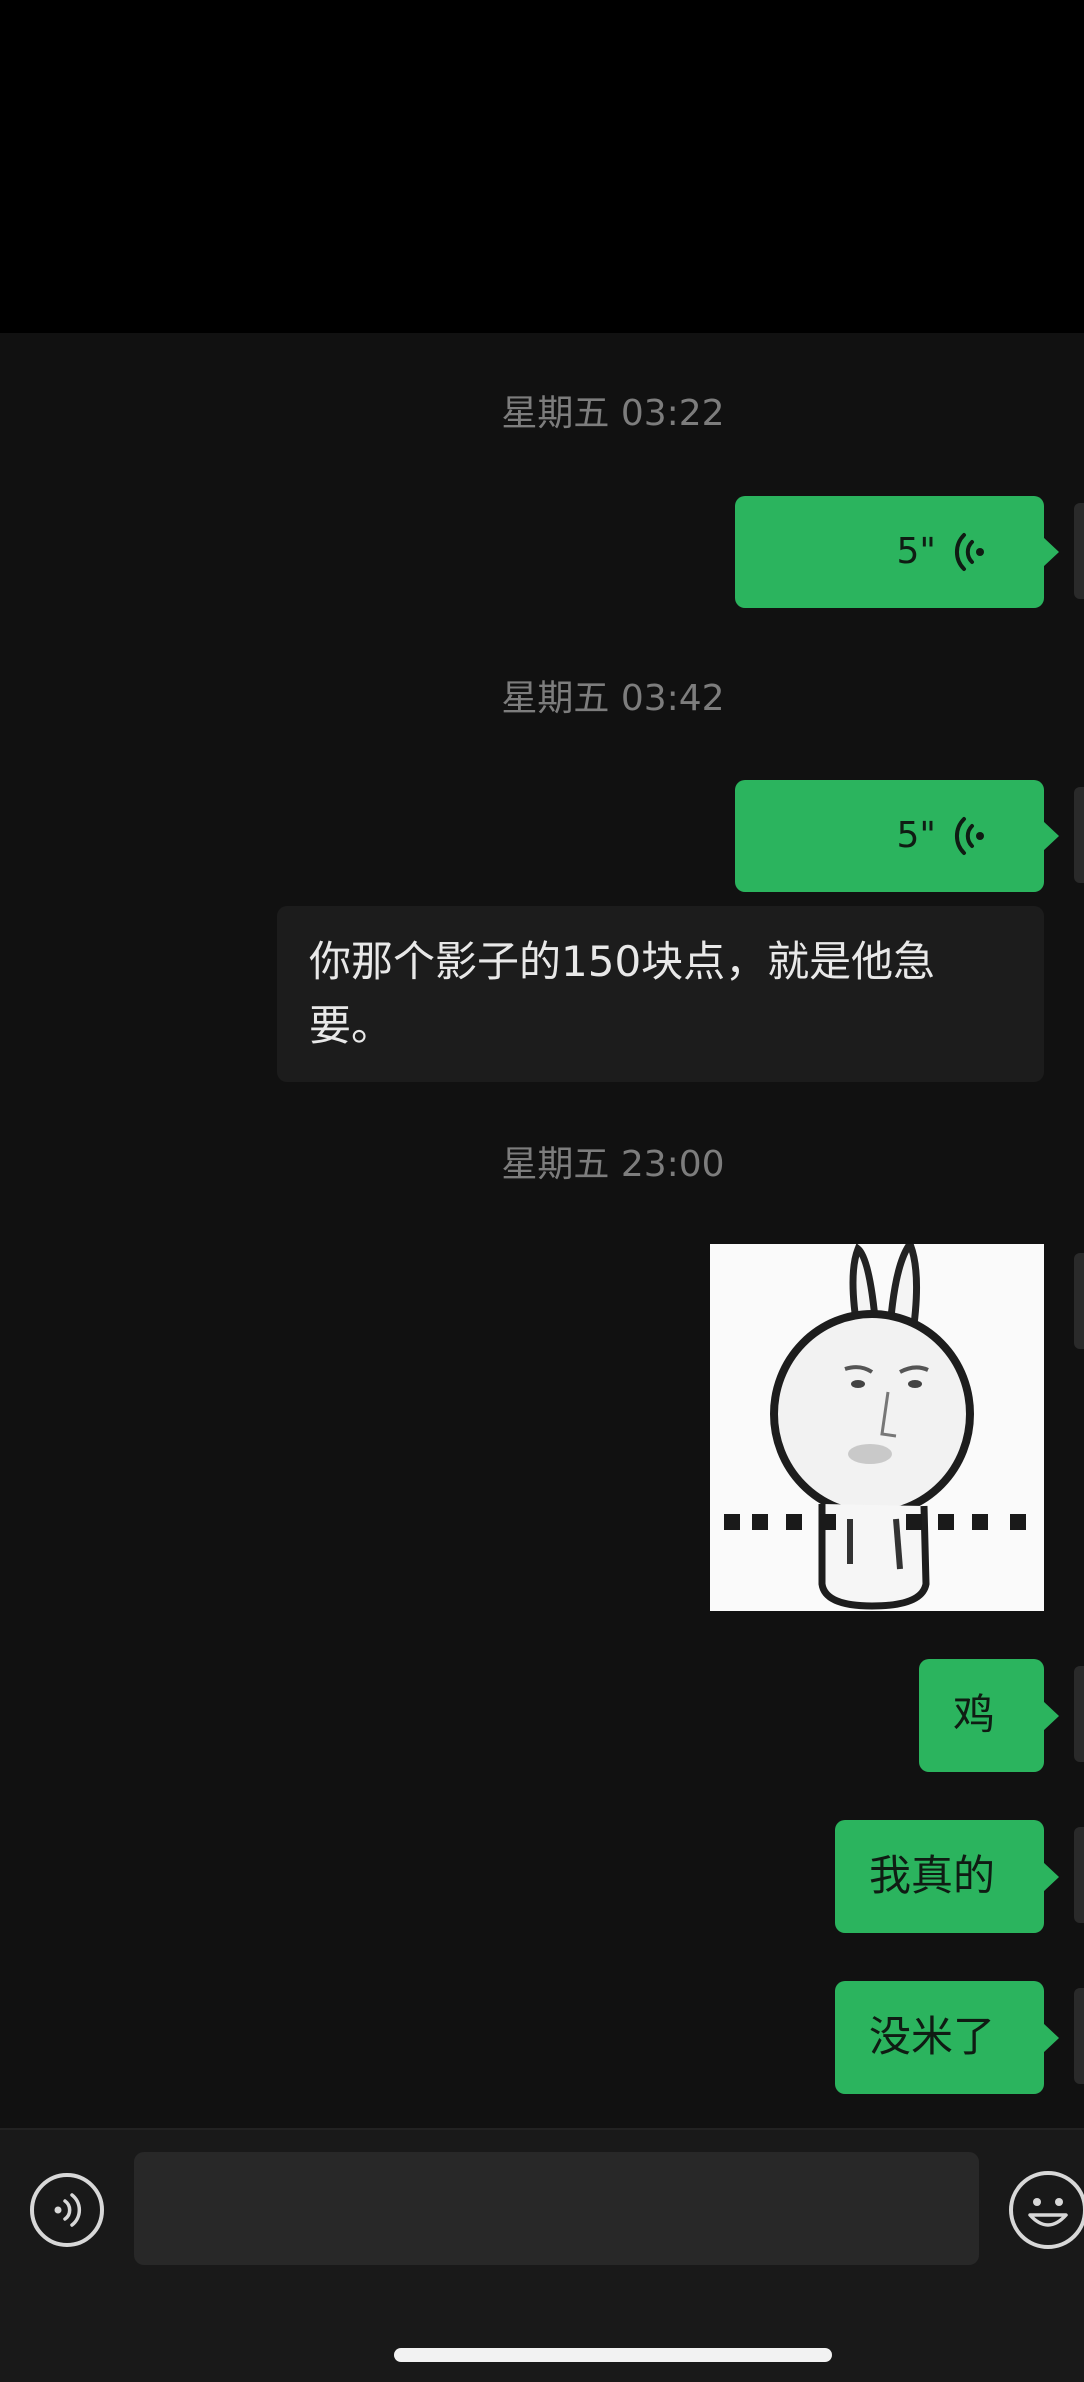  I want to click on emoji-icon, so click(1048, 2212).